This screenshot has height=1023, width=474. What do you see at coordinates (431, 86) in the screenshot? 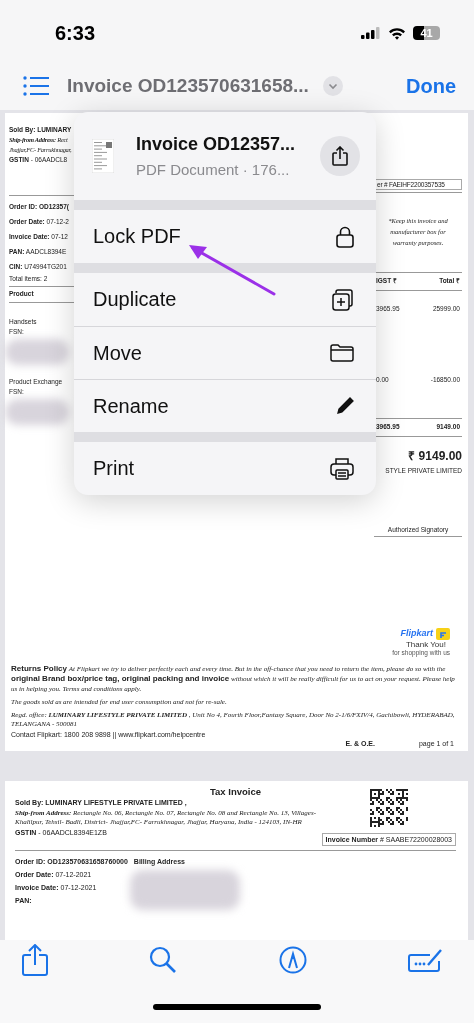
I see `done-button: Done` at bounding box center [431, 86].